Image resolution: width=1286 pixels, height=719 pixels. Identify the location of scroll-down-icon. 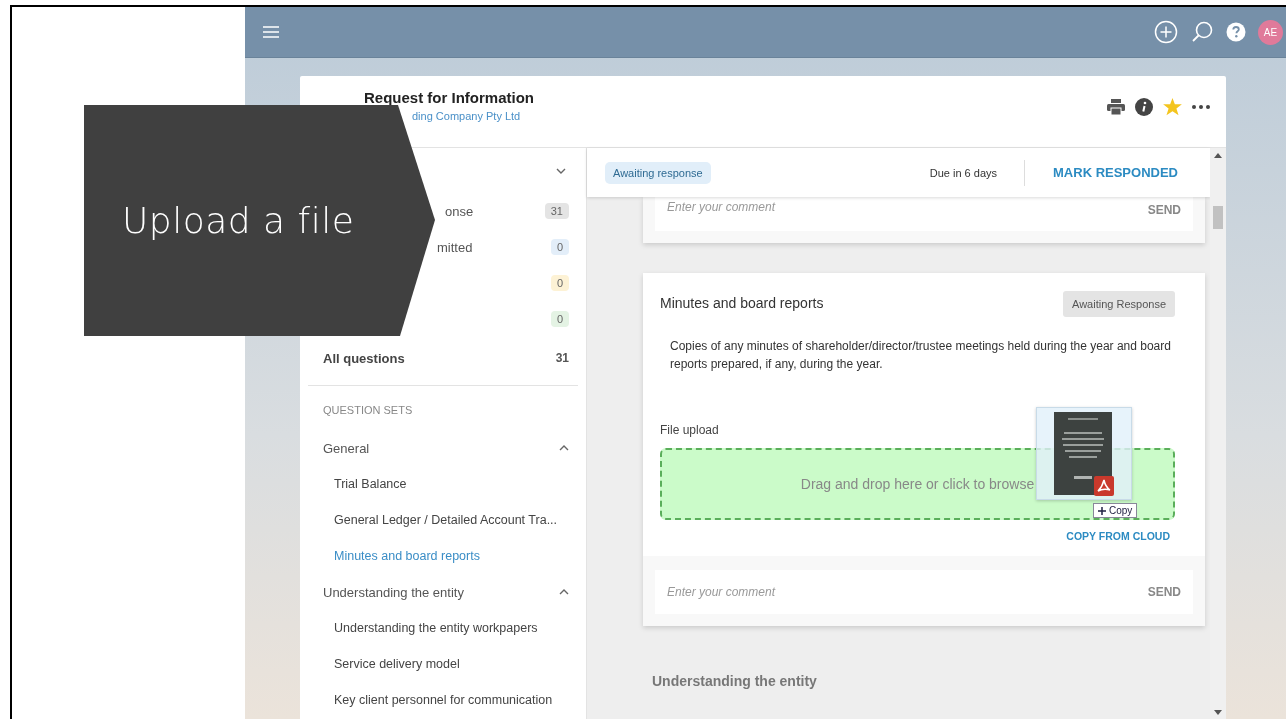
(1218, 712).